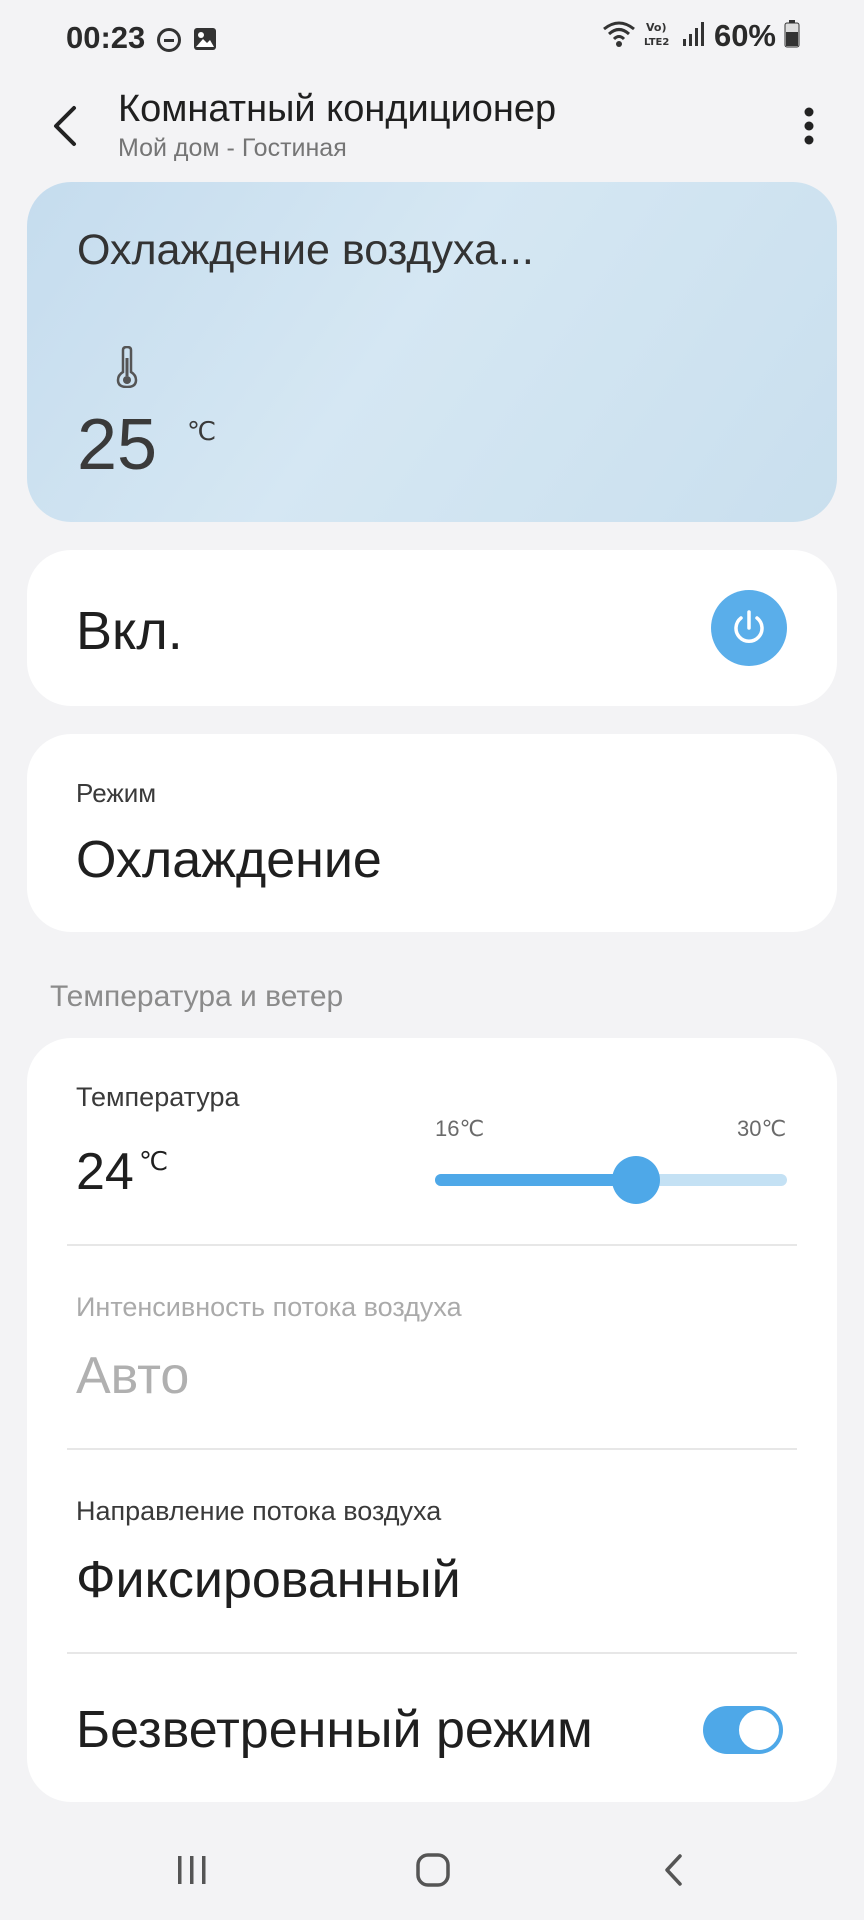 The image size is (864, 1920). What do you see at coordinates (116, 793) in the screenshot?
I see `mode-label: Режим` at bounding box center [116, 793].